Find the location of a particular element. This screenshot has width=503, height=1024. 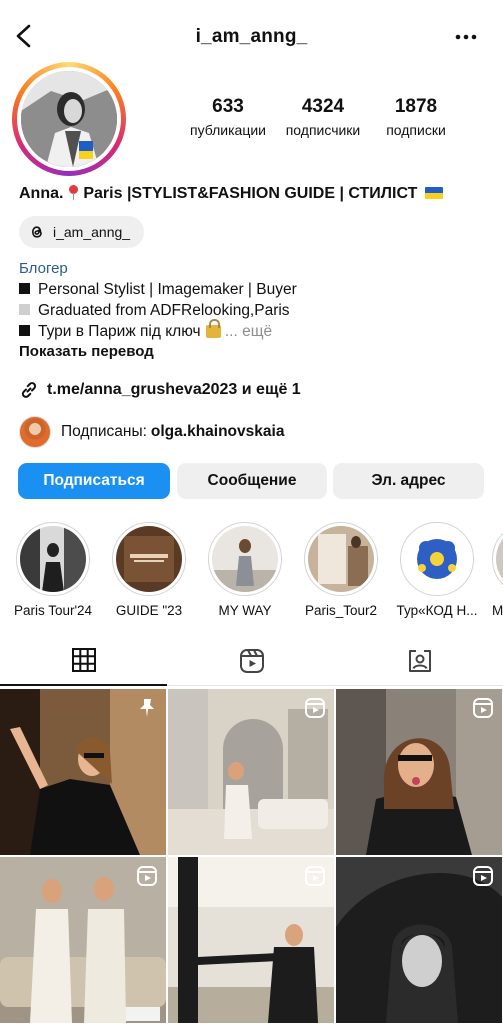

highlight-item: GUIDE "23 is located at coordinates (149, 570).